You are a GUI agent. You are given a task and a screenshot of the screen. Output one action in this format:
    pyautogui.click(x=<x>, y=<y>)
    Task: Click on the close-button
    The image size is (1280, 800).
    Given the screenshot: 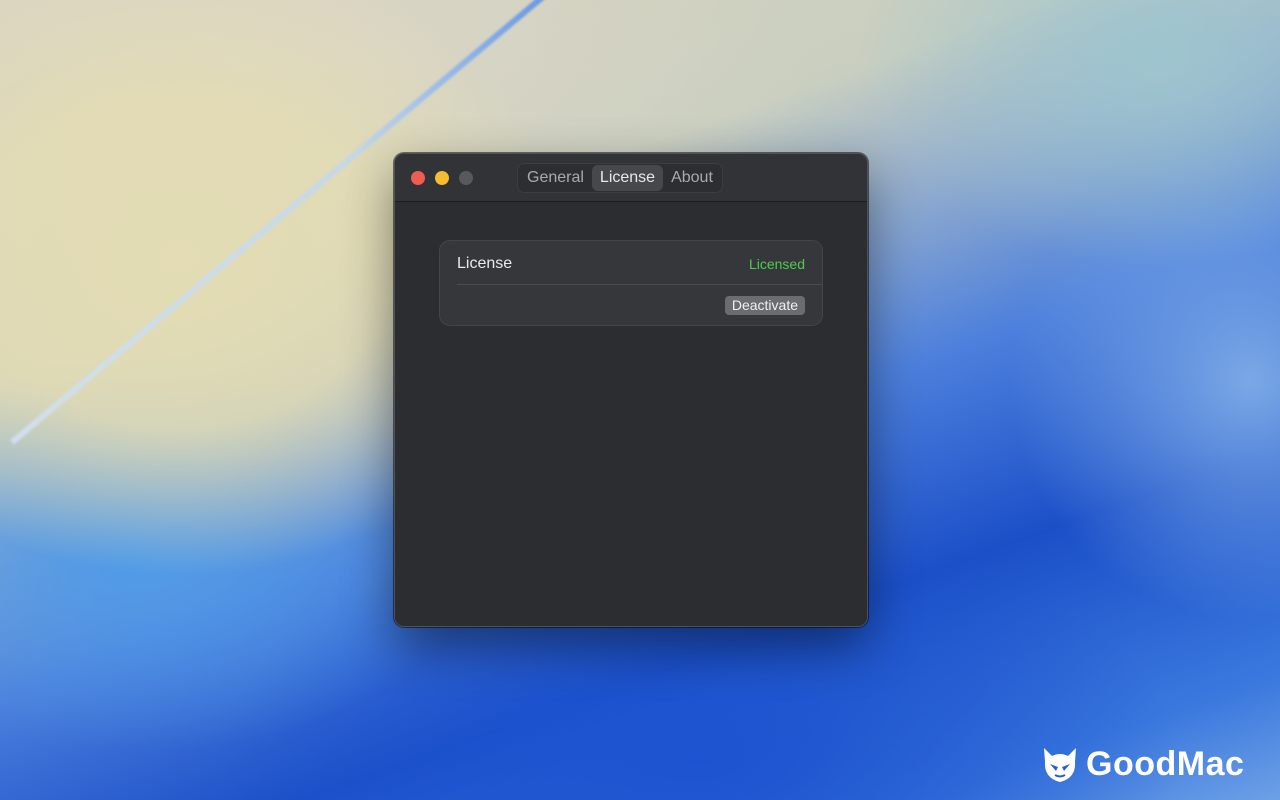 What is the action you would take?
    pyautogui.click(x=418, y=178)
    